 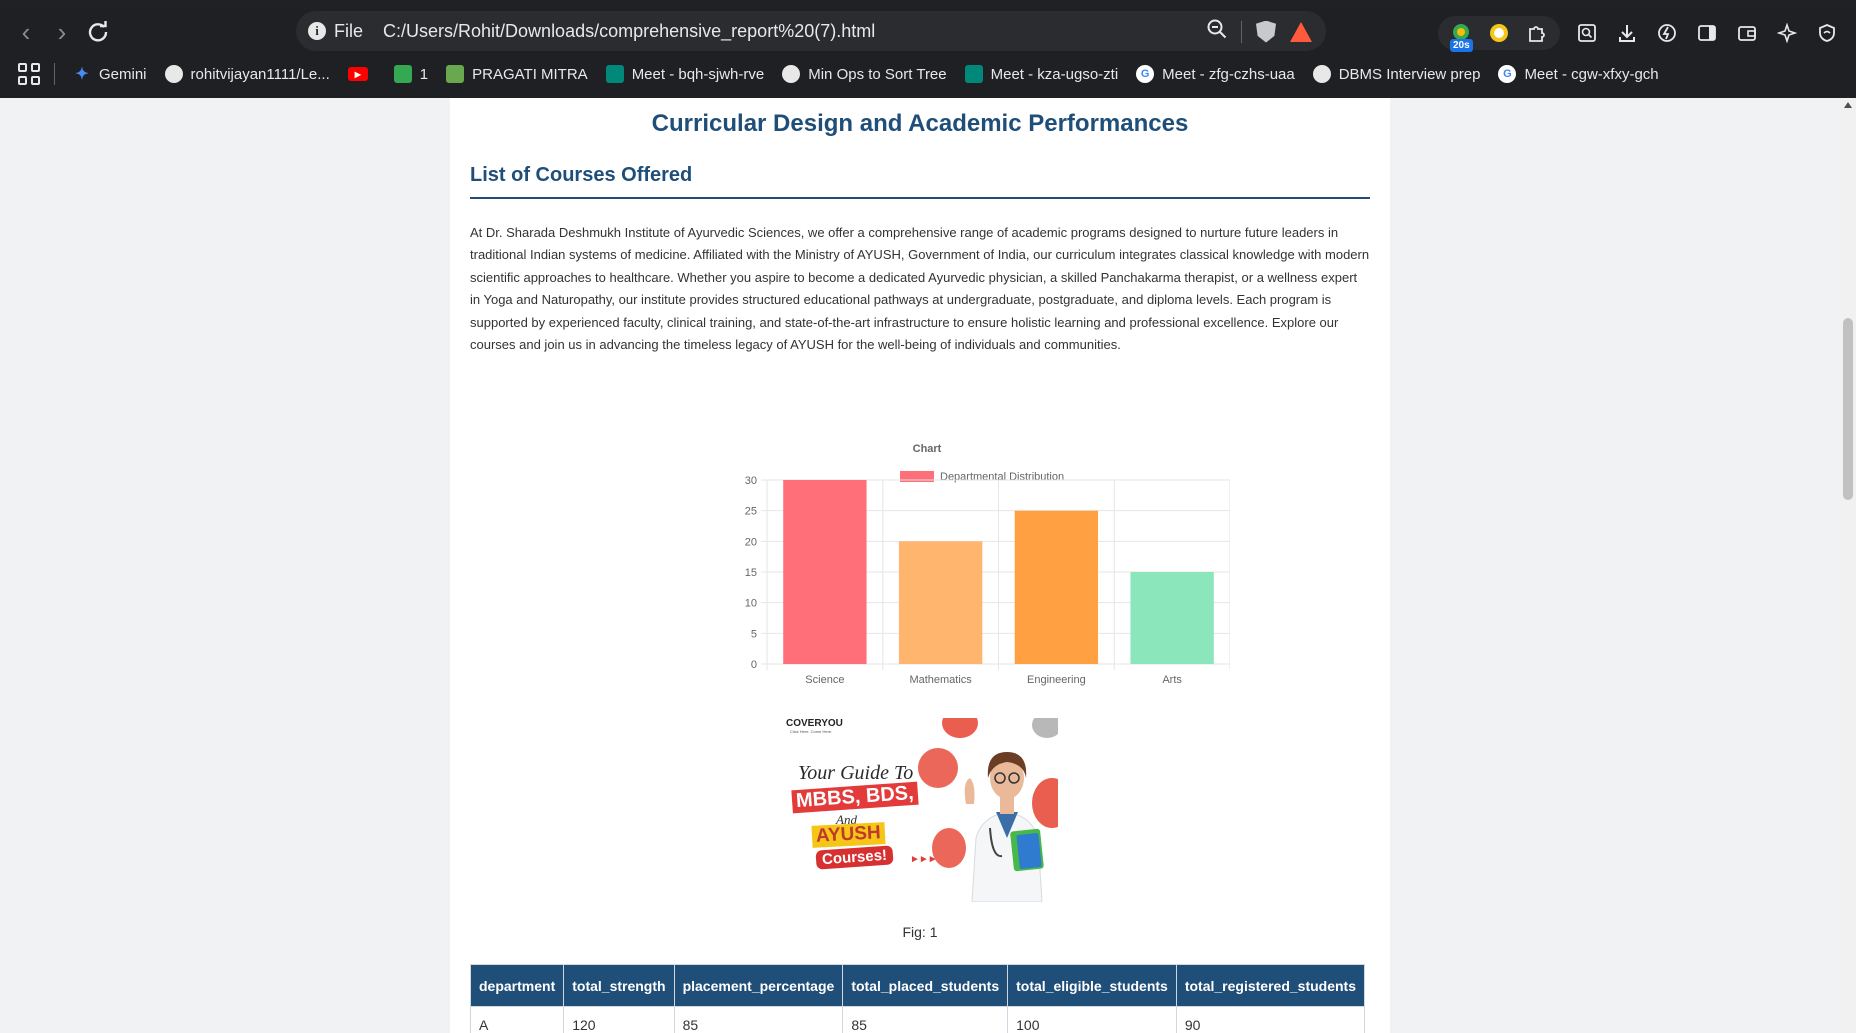 I want to click on reload-icon, so click(x=98, y=32).